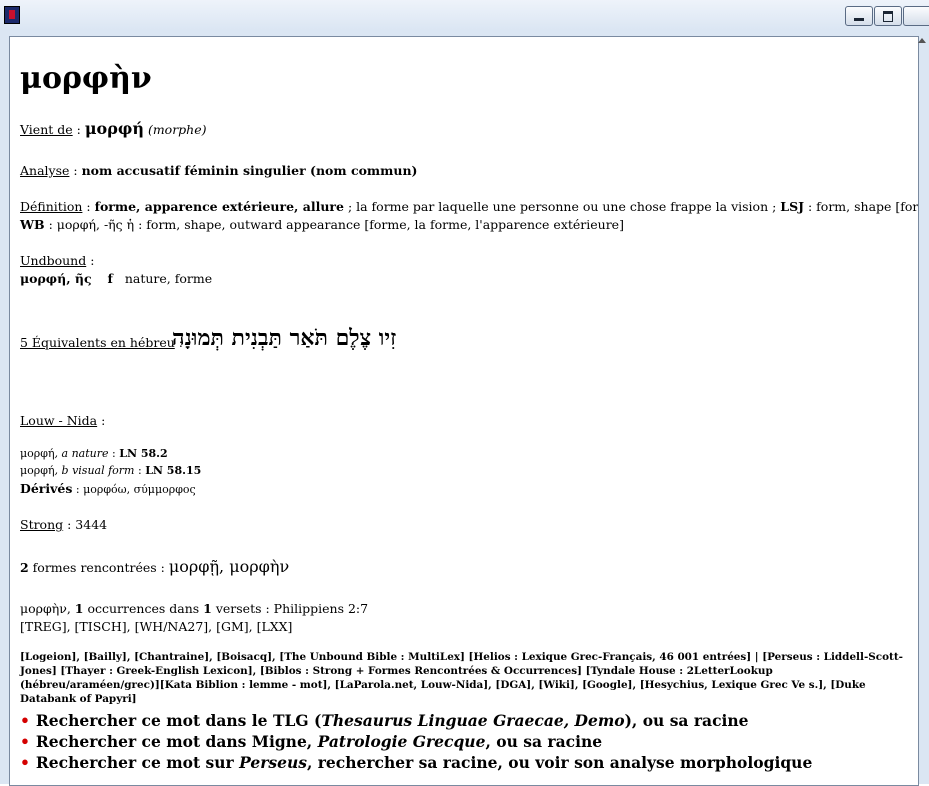 The width and height of the screenshot is (929, 786). What do you see at coordinates (229, 566) in the screenshot?
I see `forms-words: μορφῇ, μορφὴν` at bounding box center [229, 566].